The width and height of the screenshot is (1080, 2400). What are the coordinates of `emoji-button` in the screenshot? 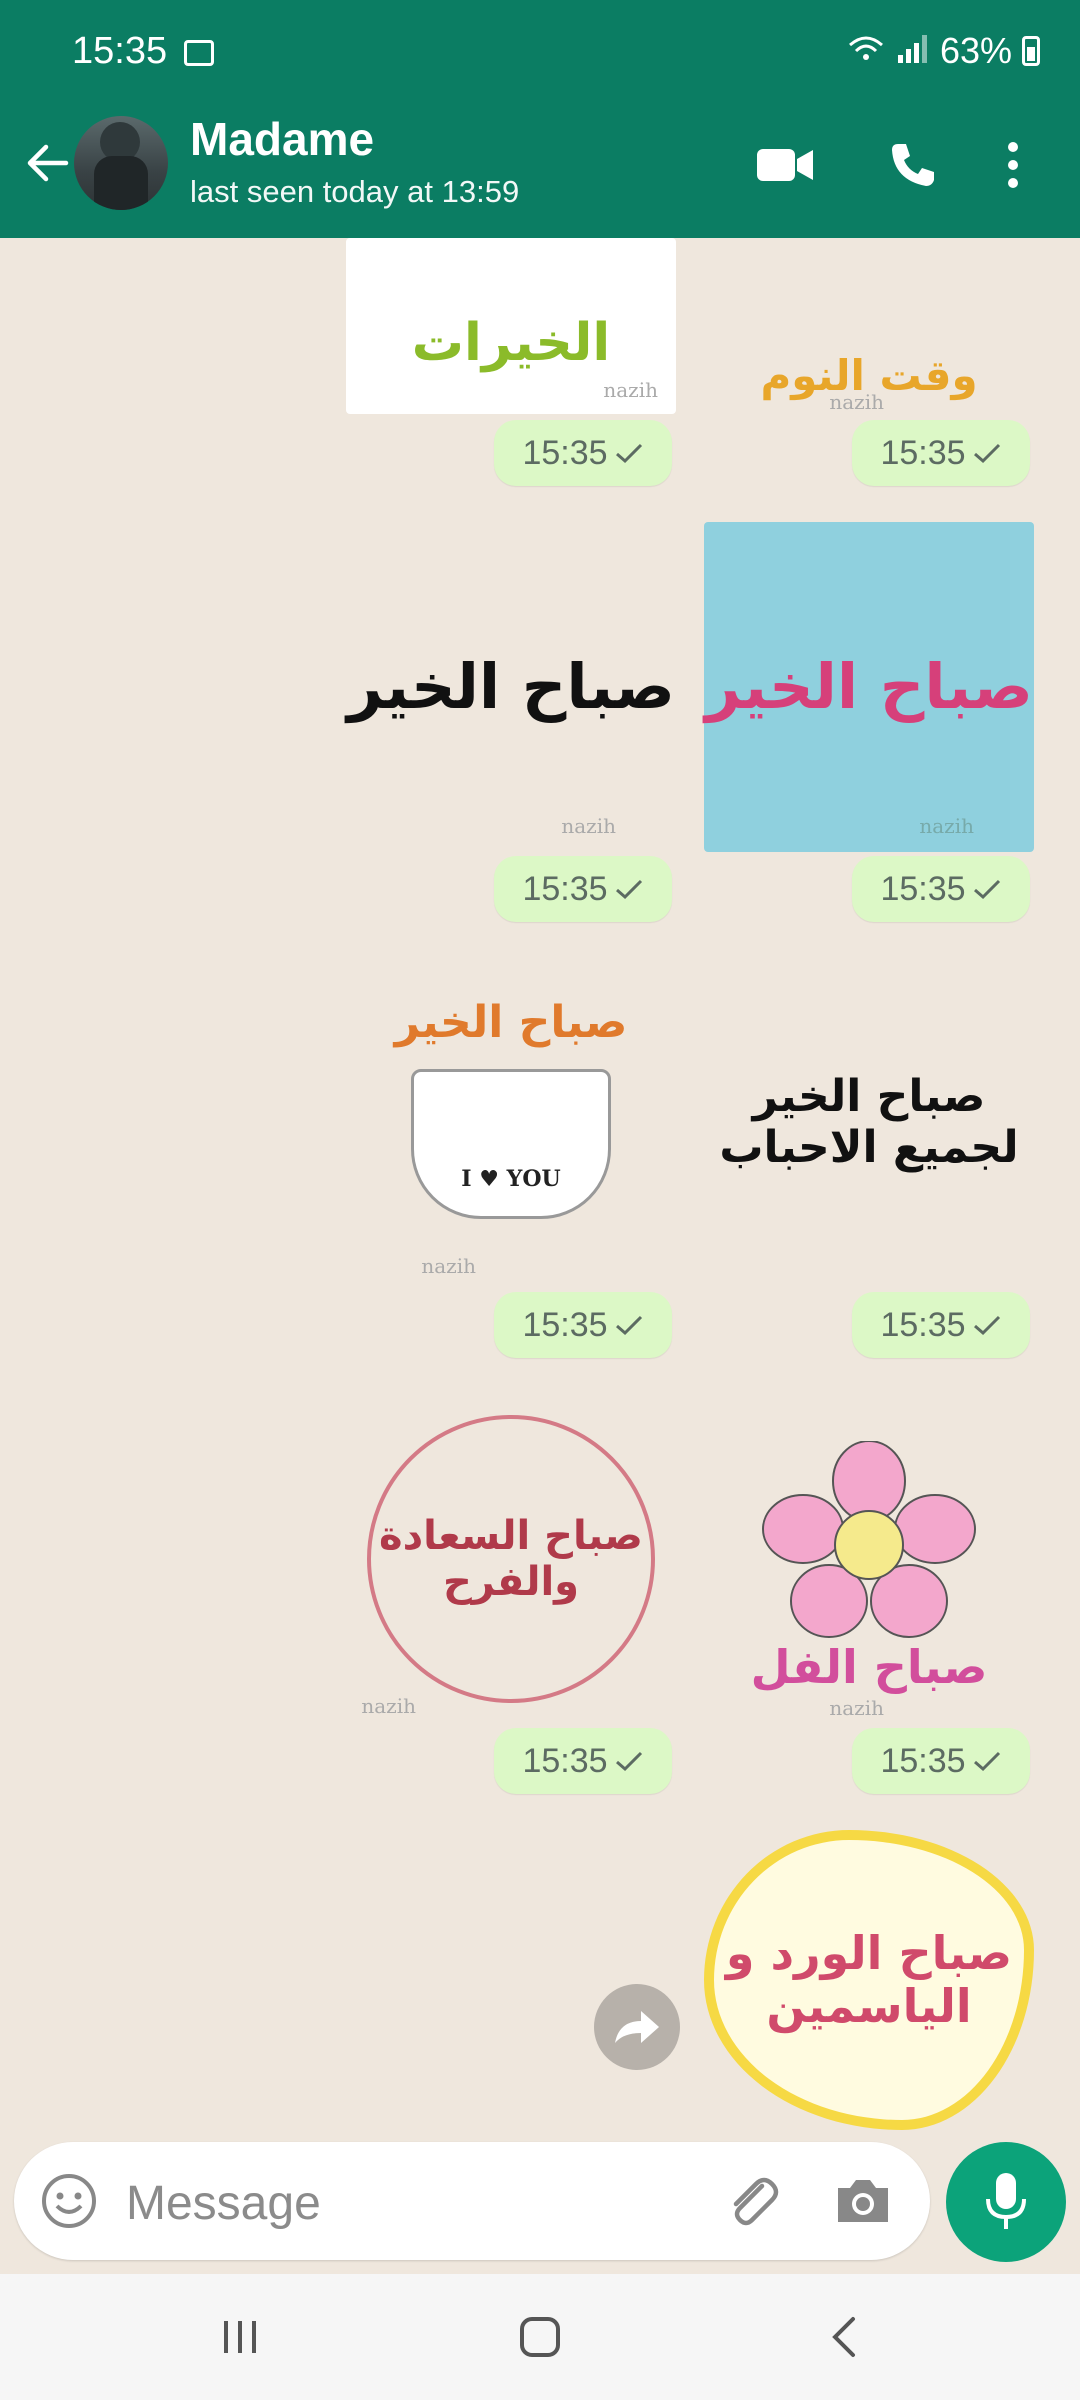 It's located at (69, 2203).